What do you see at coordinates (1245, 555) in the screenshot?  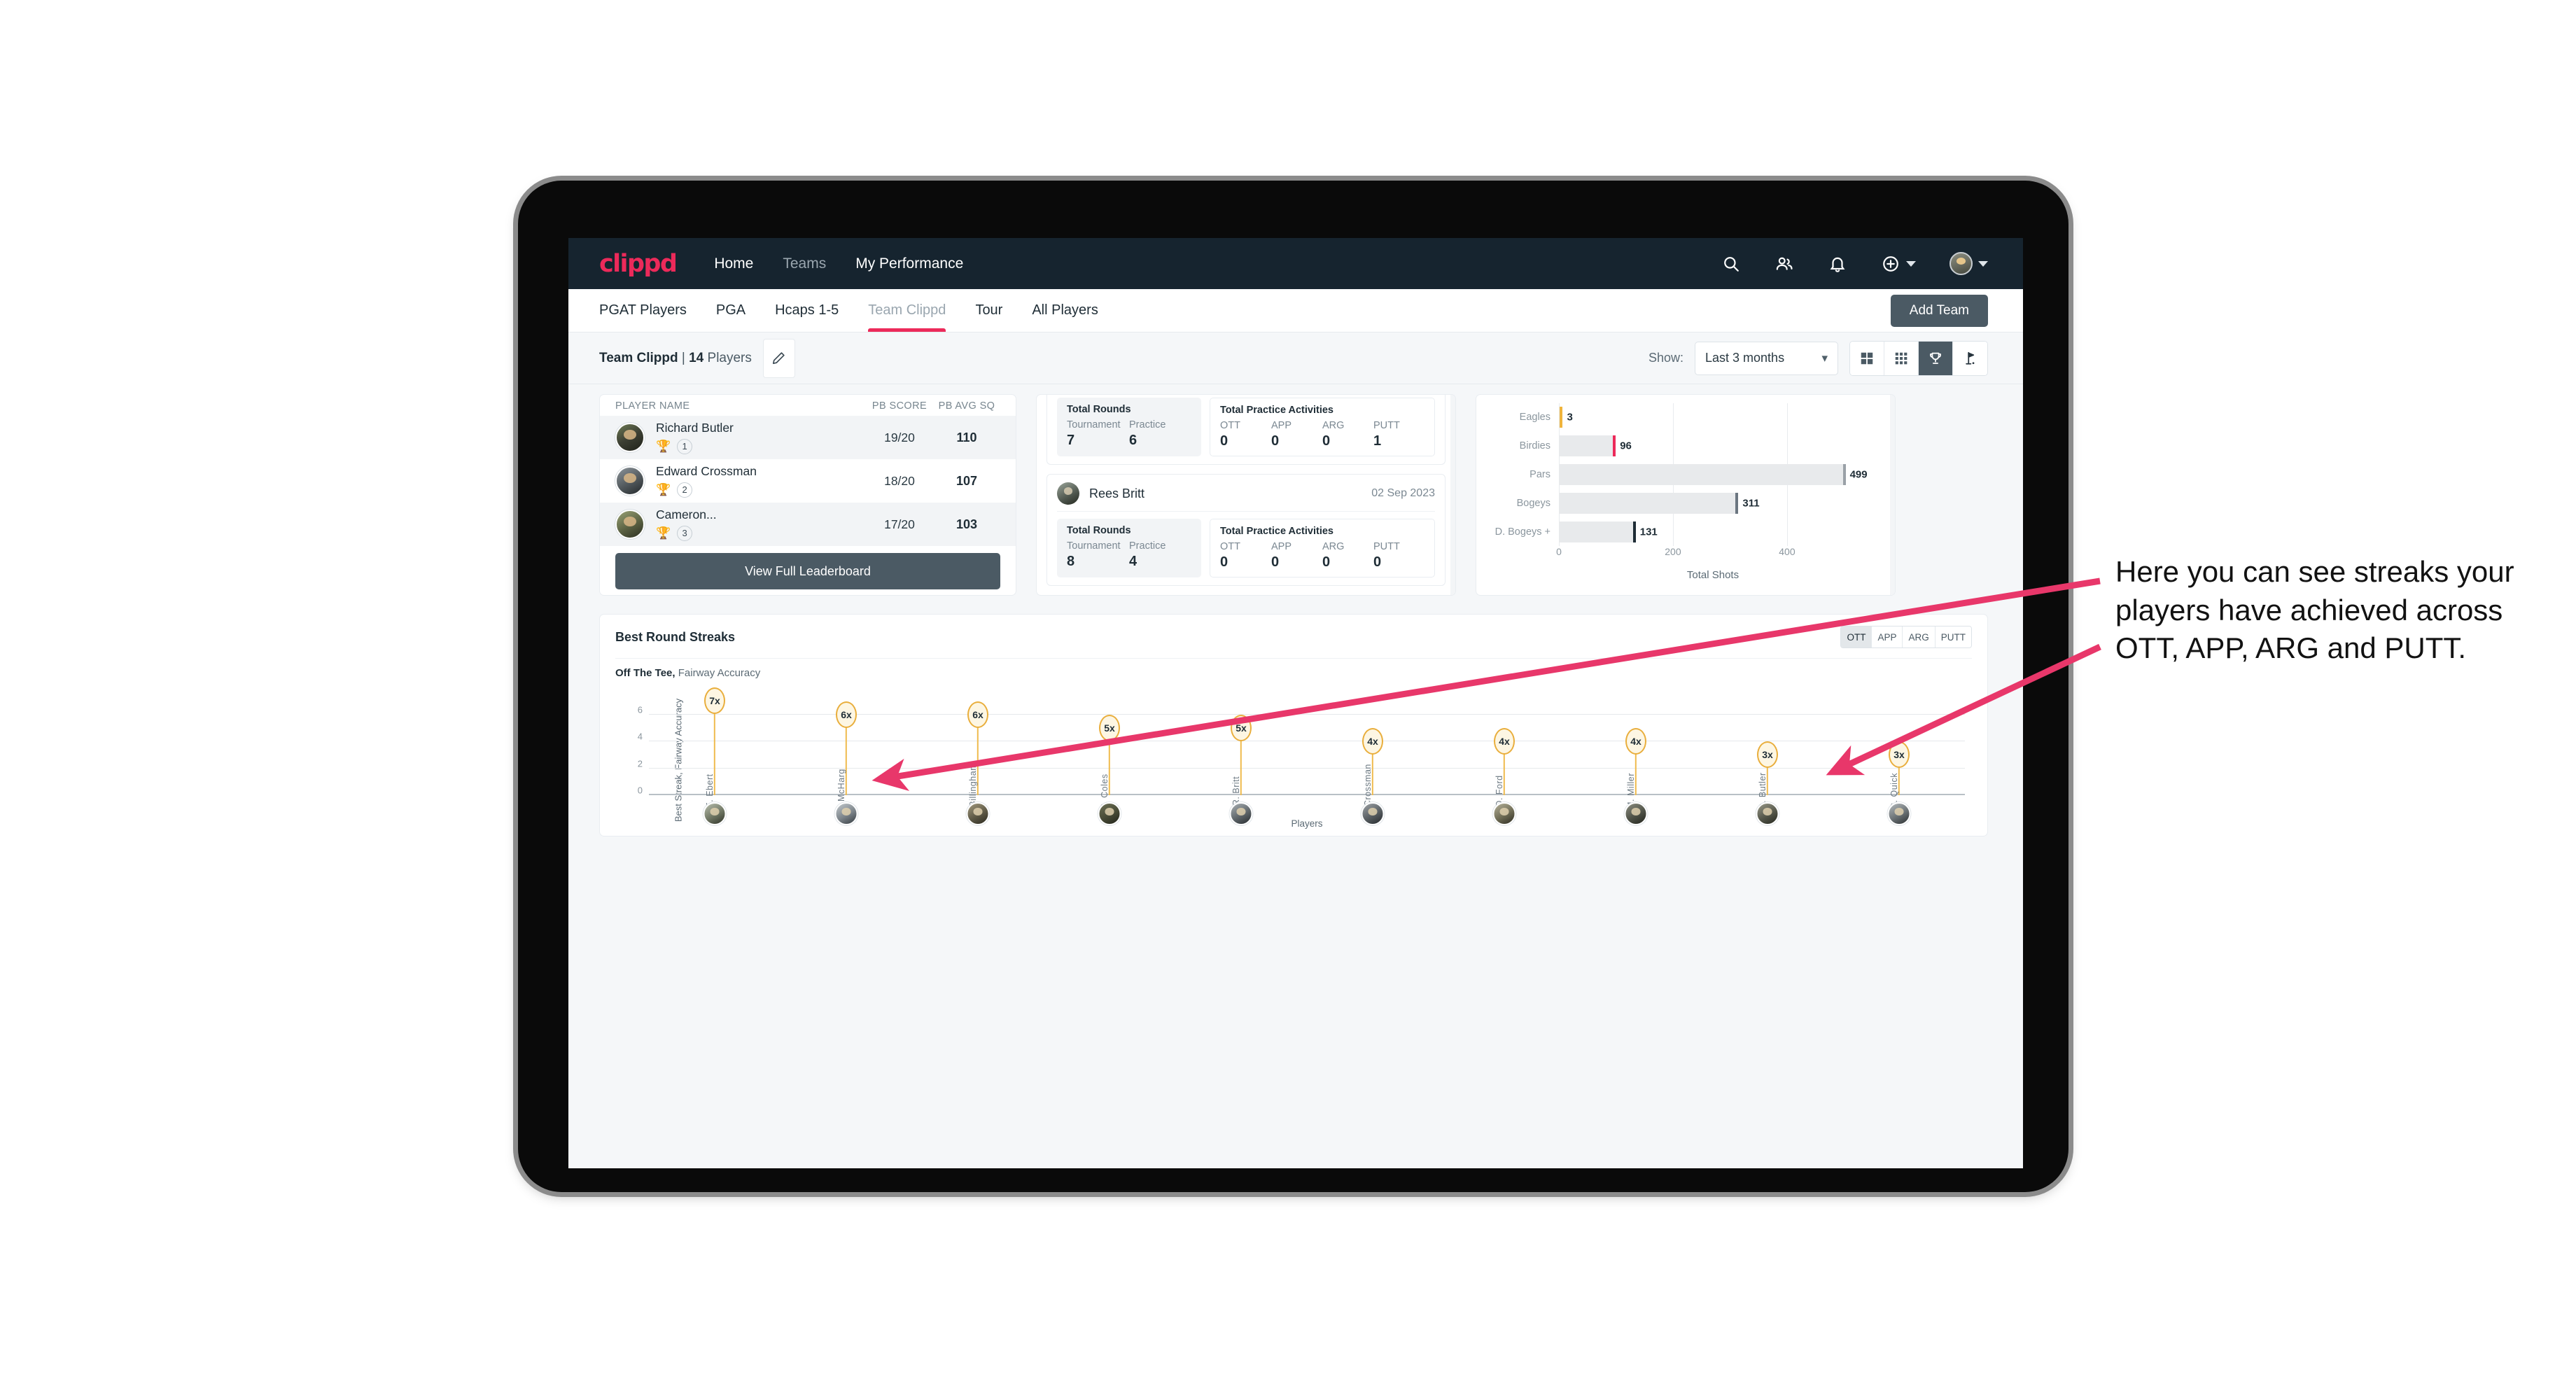 I see `practice-ott: OTT 0` at bounding box center [1245, 555].